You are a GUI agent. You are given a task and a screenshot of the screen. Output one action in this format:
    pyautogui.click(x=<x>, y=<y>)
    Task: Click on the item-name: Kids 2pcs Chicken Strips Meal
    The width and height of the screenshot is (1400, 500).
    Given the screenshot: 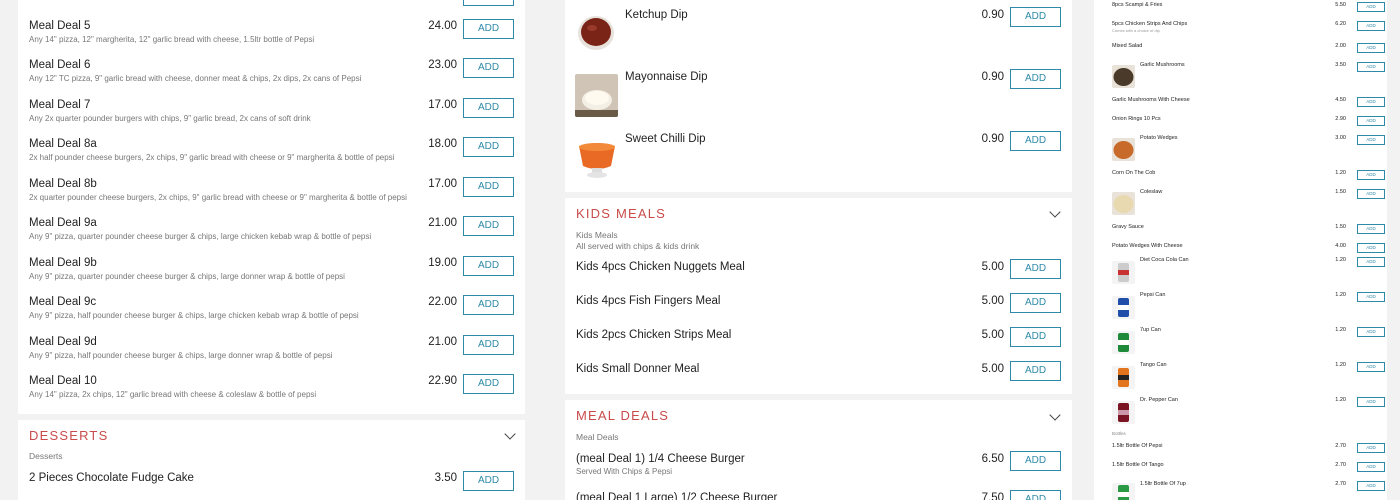 What is the action you would take?
    pyautogui.click(x=654, y=335)
    